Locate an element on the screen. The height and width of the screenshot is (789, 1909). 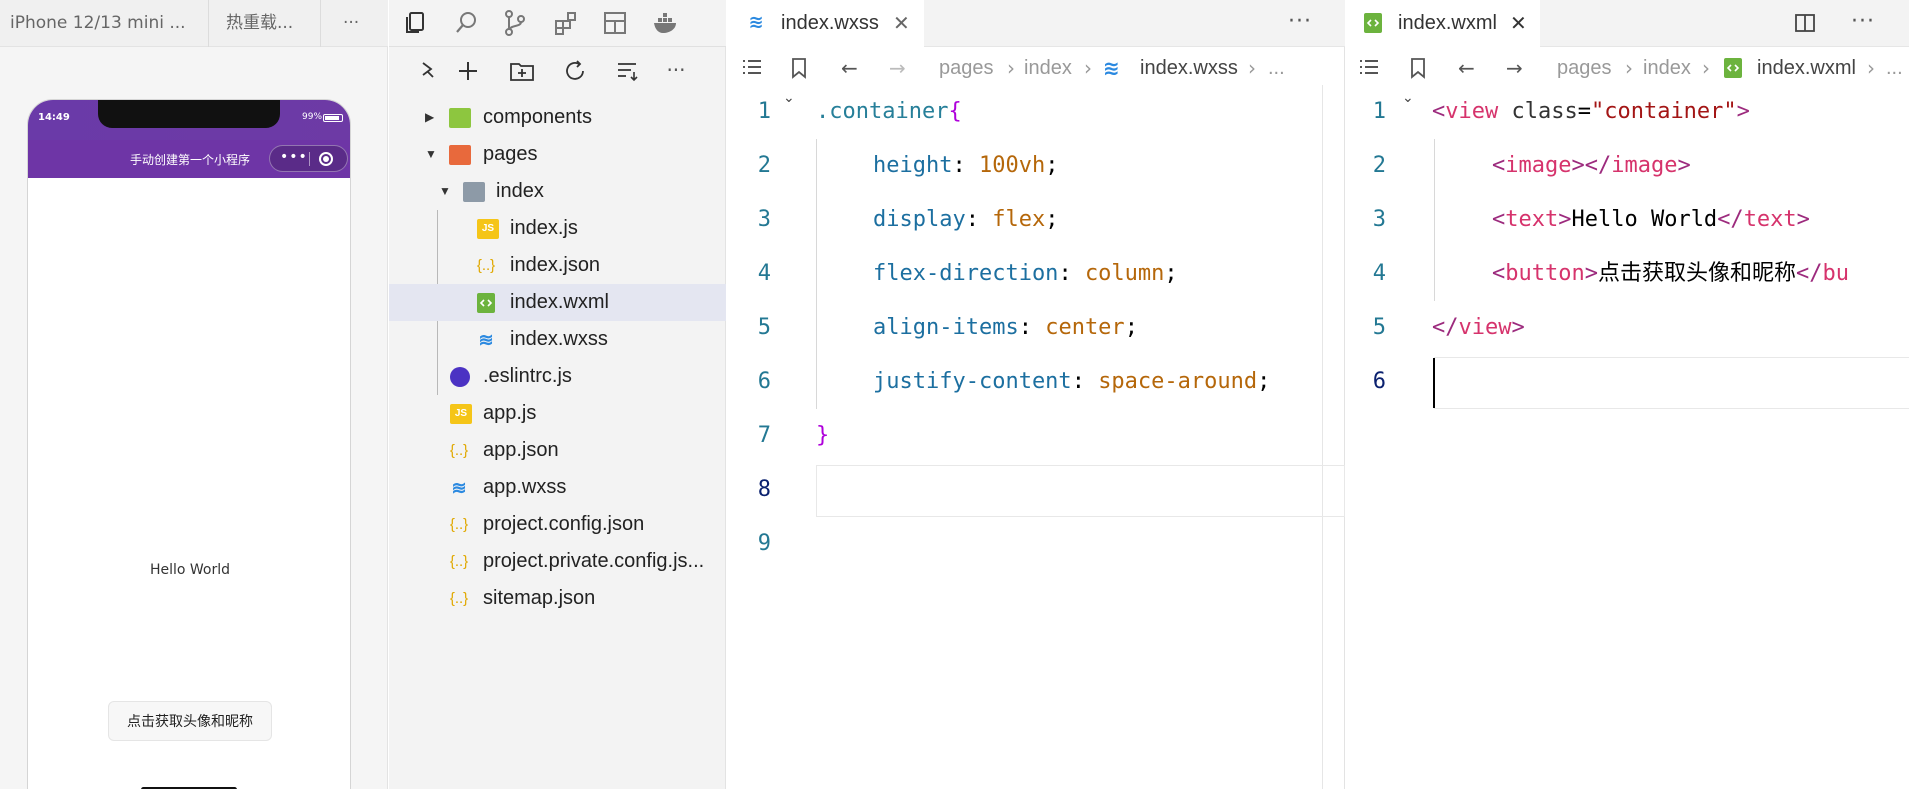
tree-item-index-wxss: ≋ index.wxss is located at coordinates (557, 339).